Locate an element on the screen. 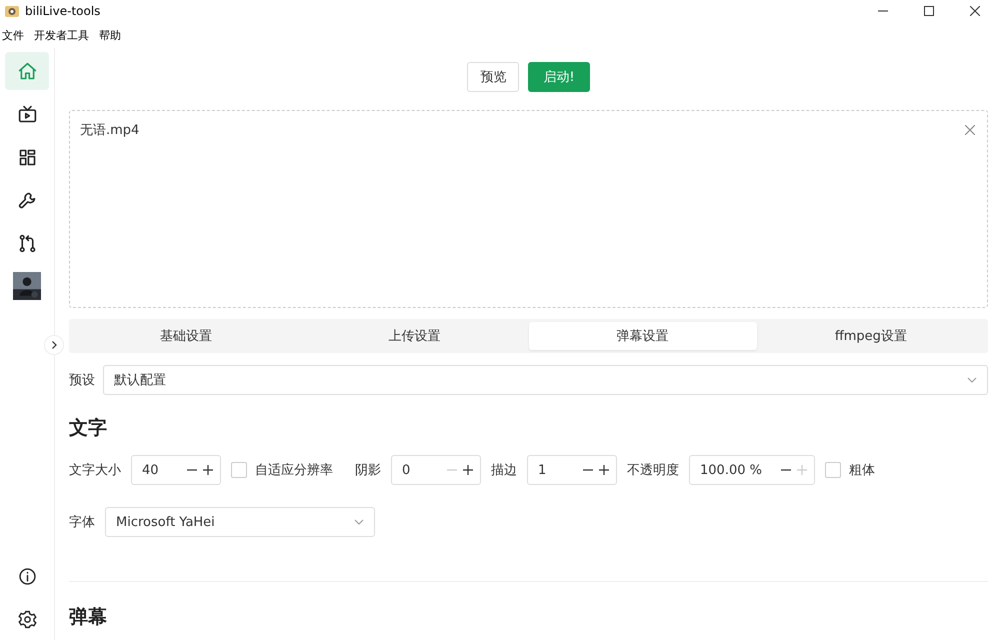 The width and height of the screenshot is (1000, 640). section-heading: 文字 is located at coordinates (88, 428).